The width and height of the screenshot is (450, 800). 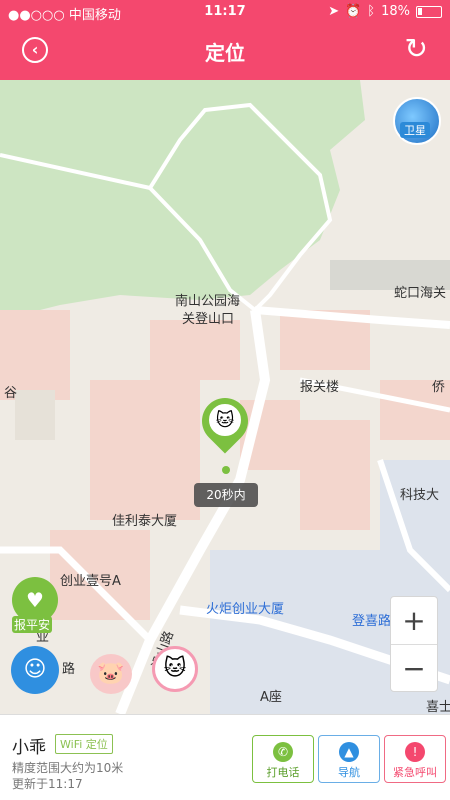 I want to click on call-button: ✆ 打电话, so click(x=283, y=759).